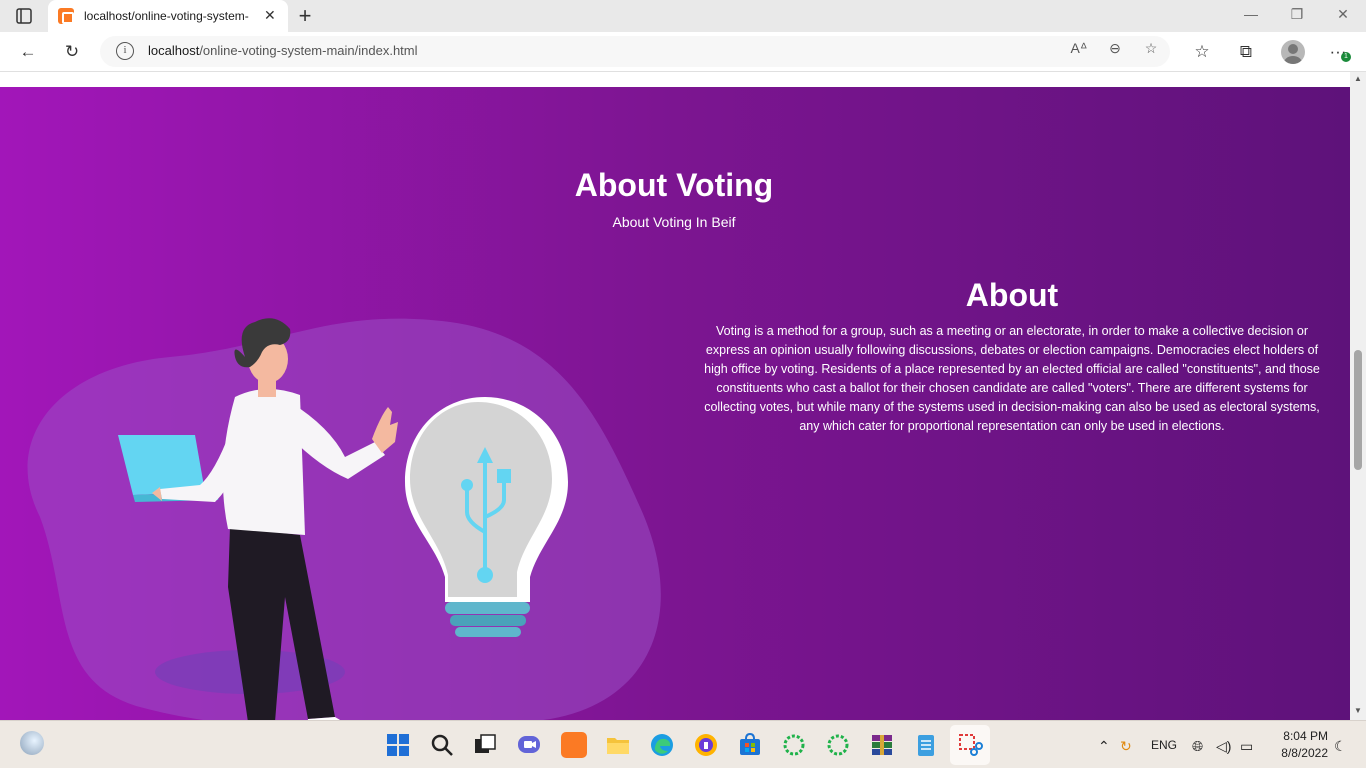 This screenshot has height=768, width=1366. What do you see at coordinates (442, 745) in the screenshot?
I see `search-icon` at bounding box center [442, 745].